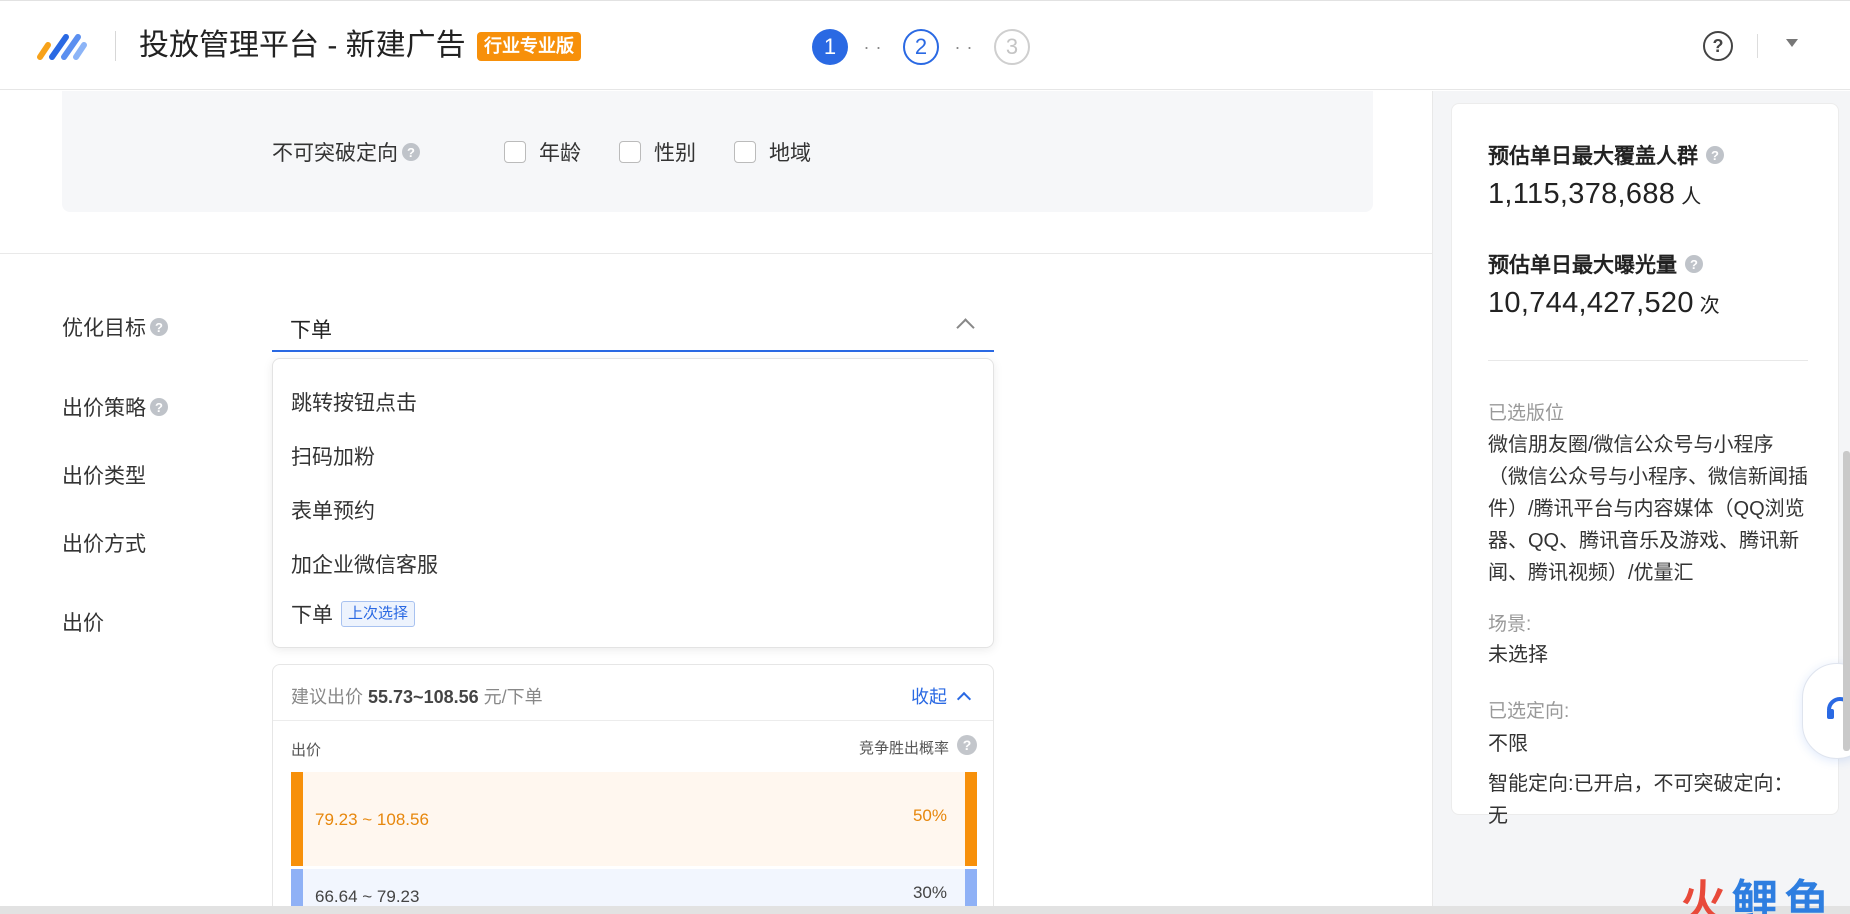 Image resolution: width=1850 pixels, height=914 pixels. I want to click on band-percent: 30%, so click(929, 892).